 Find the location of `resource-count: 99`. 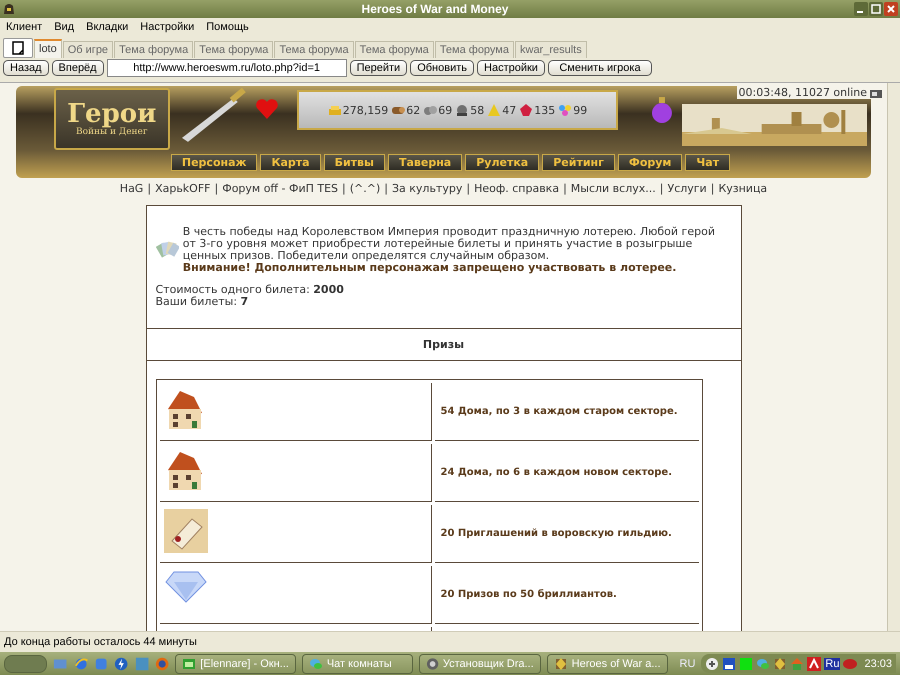

resource-count: 99 is located at coordinates (580, 110).